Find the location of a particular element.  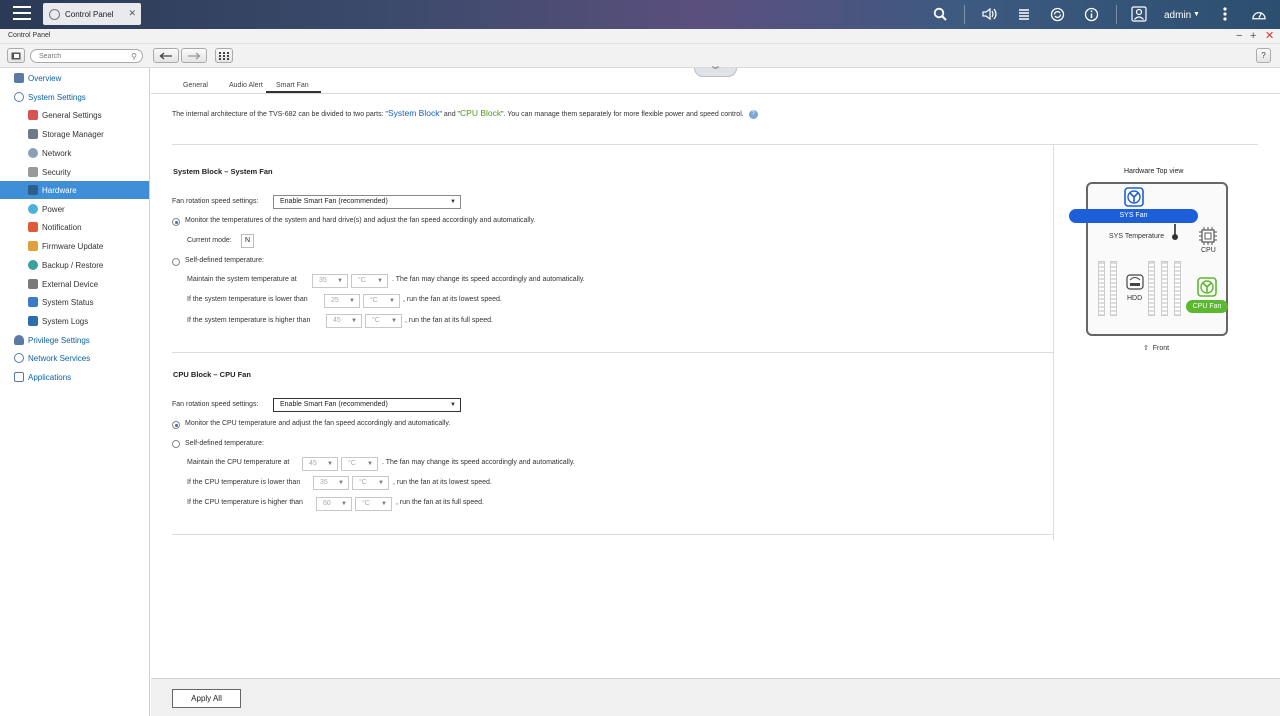

search-field: ⚲ is located at coordinates (86, 56).